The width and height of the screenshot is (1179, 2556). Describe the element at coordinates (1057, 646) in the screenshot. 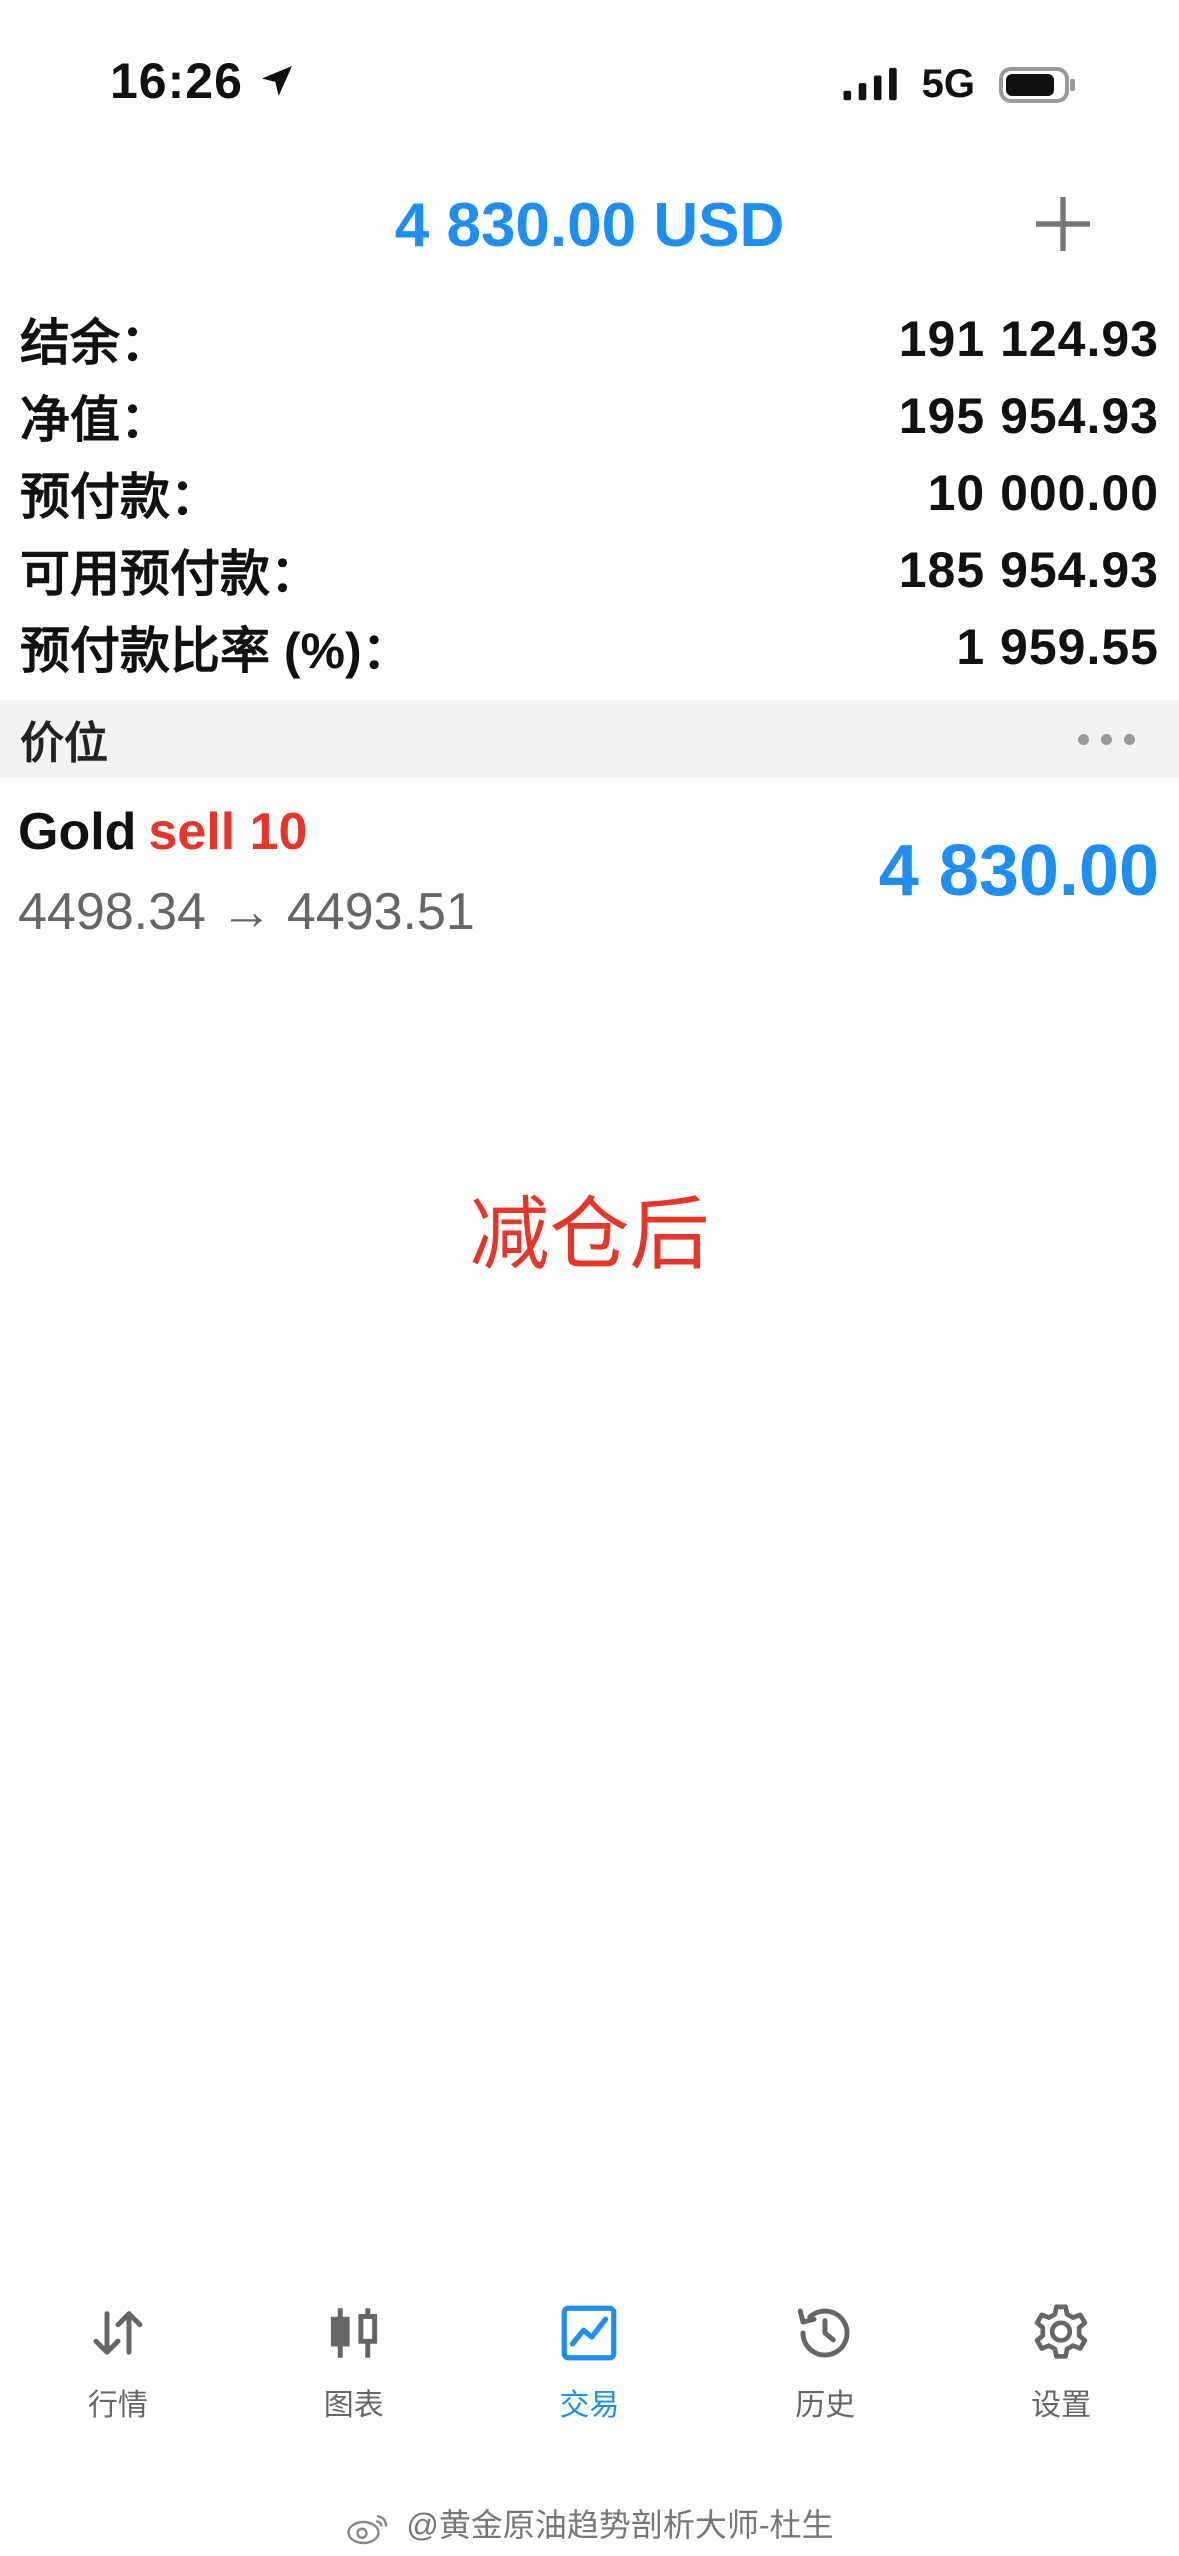

I see `summary-value: 1 959.55` at that location.